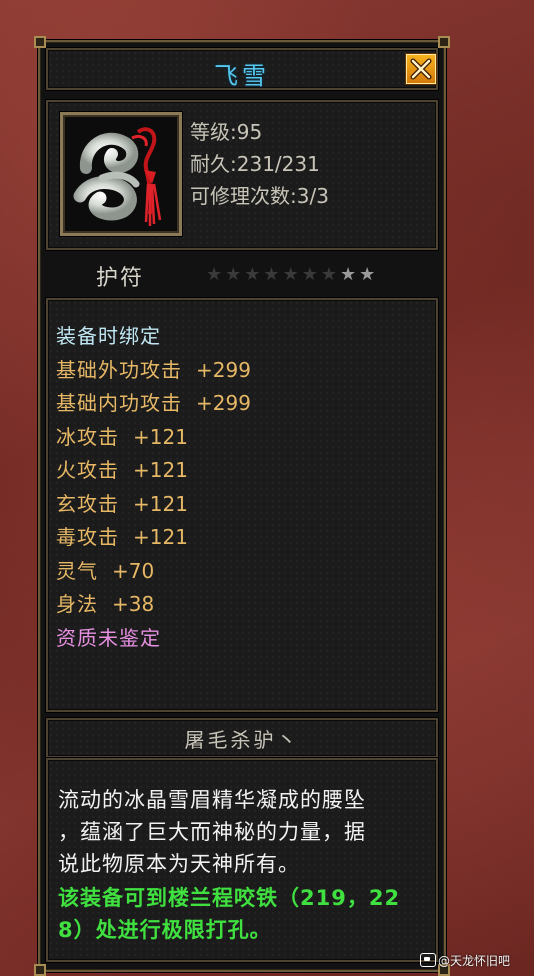 Image resolution: width=534 pixels, height=976 pixels. Describe the element at coordinates (105, 602) in the screenshot. I see `attribute-row: 身法 +38` at that location.